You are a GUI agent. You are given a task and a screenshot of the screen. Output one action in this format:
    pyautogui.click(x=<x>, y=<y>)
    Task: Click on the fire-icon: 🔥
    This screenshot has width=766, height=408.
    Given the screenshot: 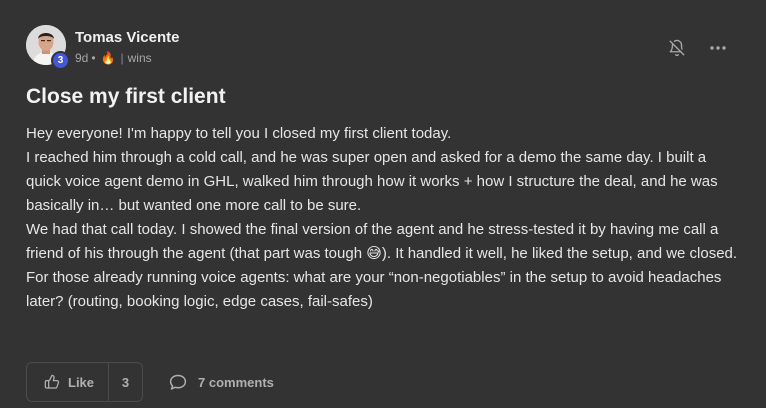 What is the action you would take?
    pyautogui.click(x=108, y=58)
    